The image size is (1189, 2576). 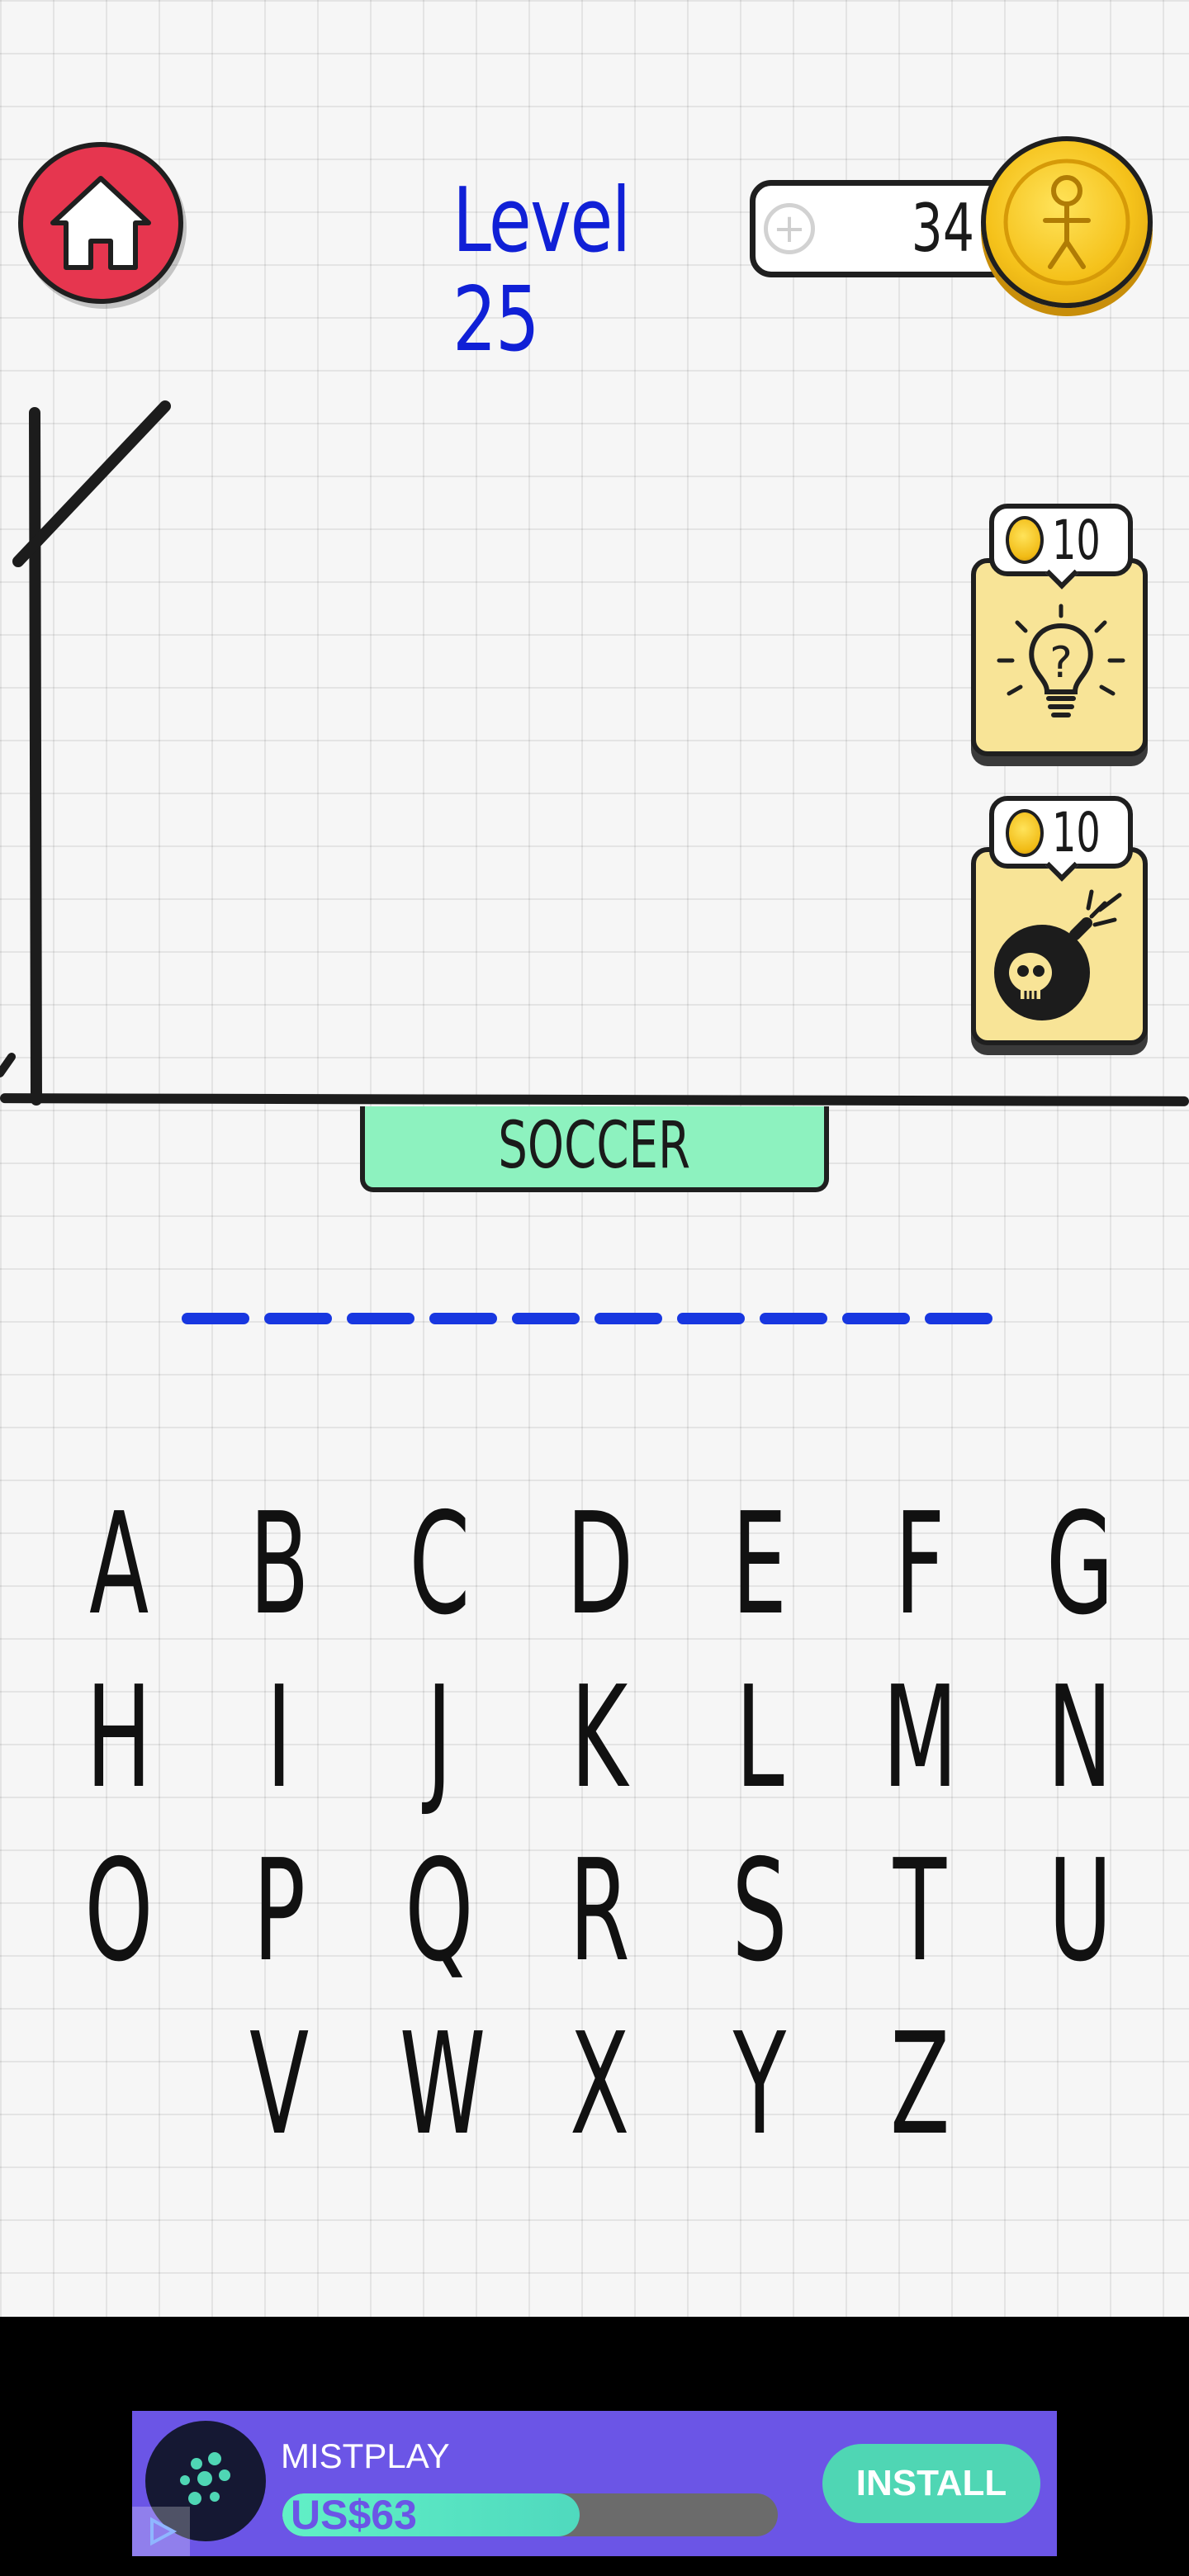 I want to click on letter-key-label: Q, so click(x=439, y=1911).